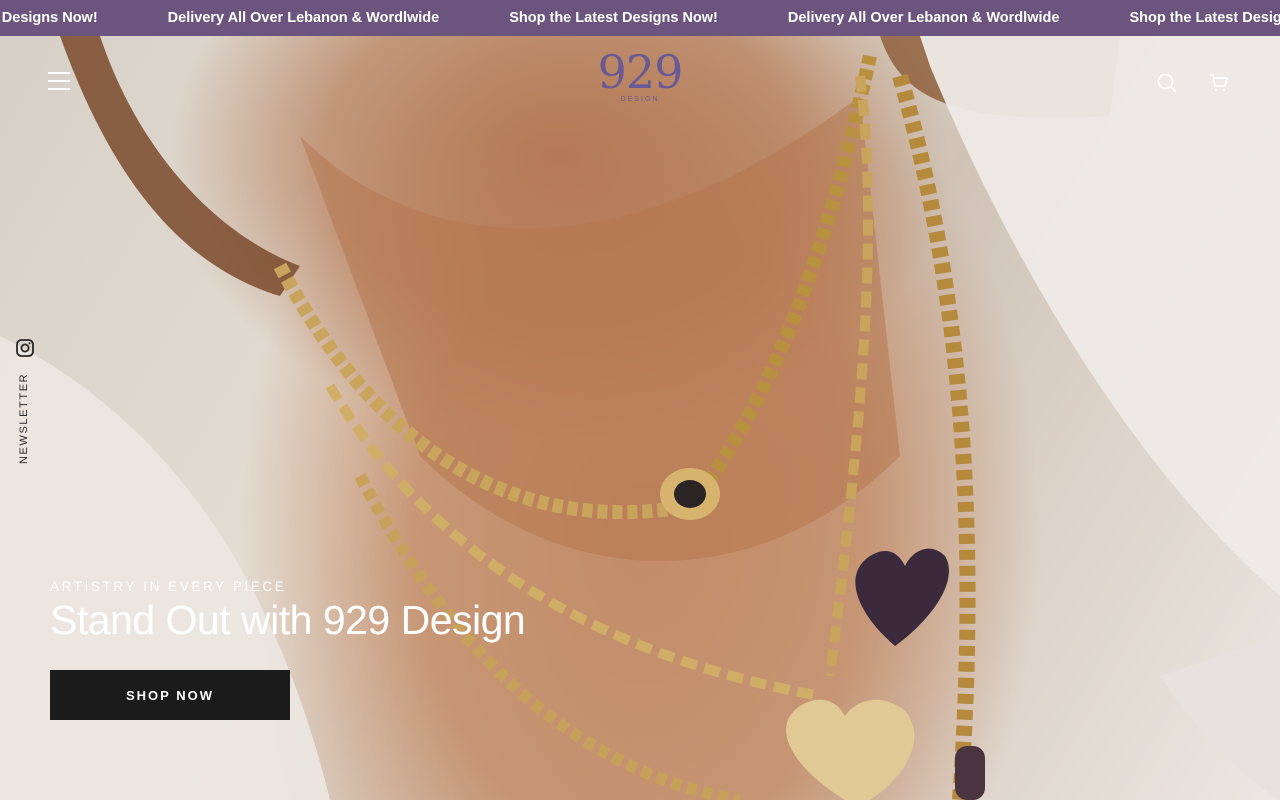 This screenshot has width=1280, height=800. I want to click on site-logo: 929 DESIGN, so click(640, 83).